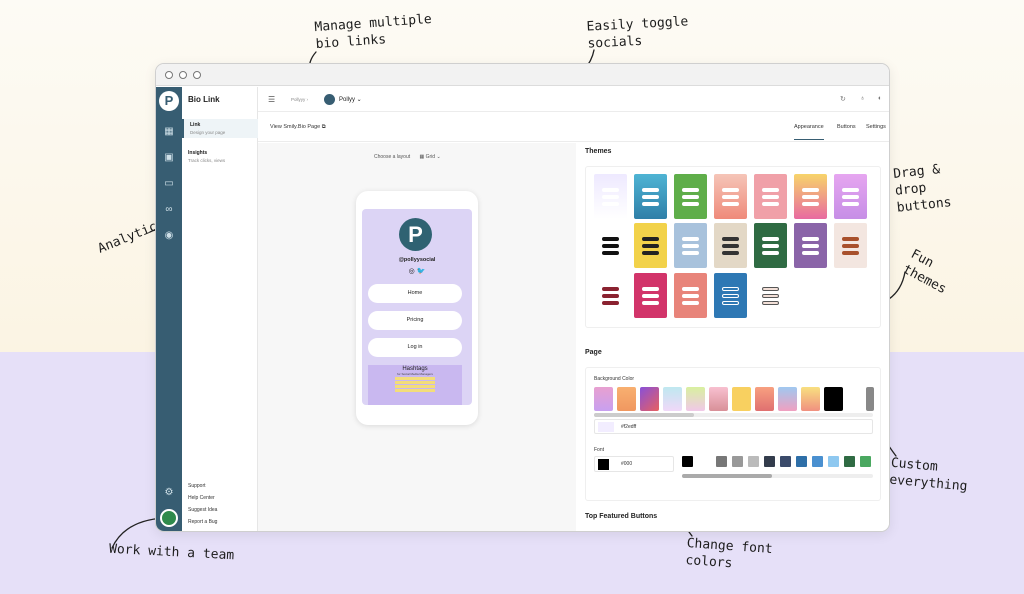 Image resolution: width=1024 pixels, height=594 pixels. I want to click on settings-icon: ⚙, so click(169, 493).